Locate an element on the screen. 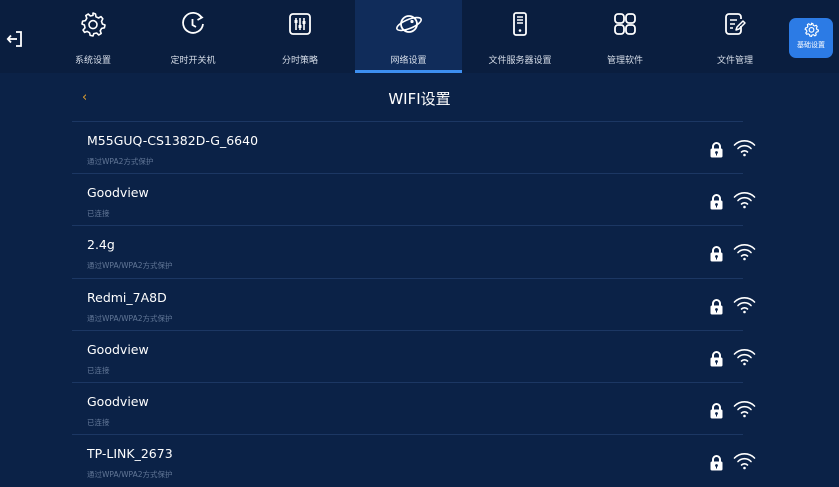  exit-button is located at coordinates (15, 39).